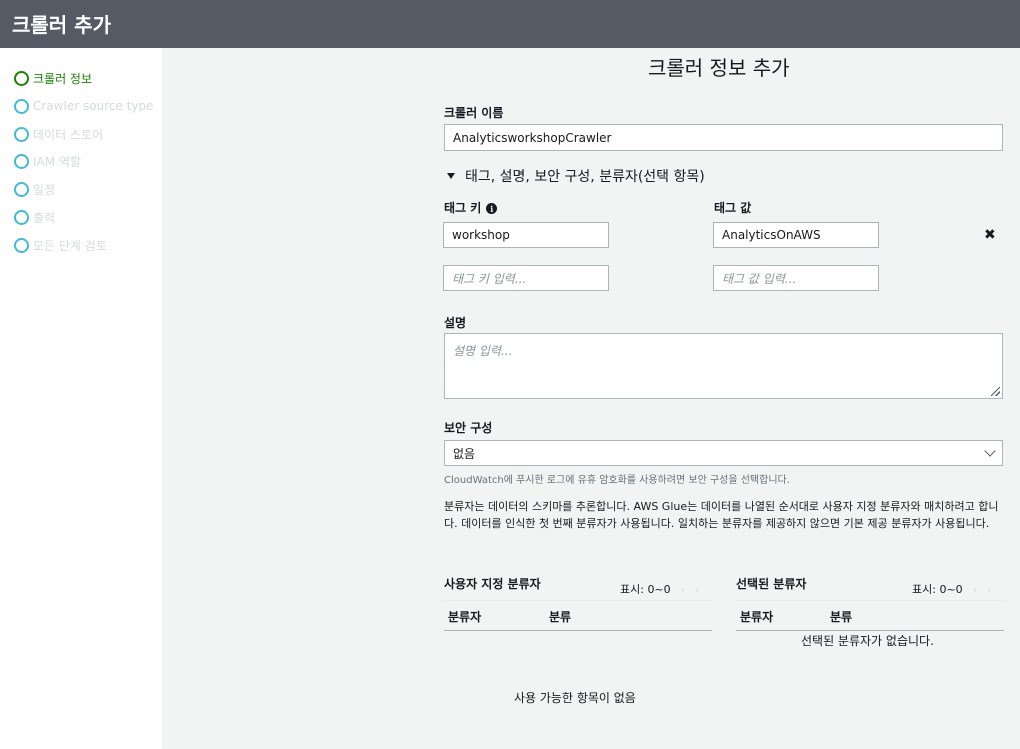 This screenshot has height=749, width=1020. What do you see at coordinates (61, 25) in the screenshot?
I see `page-title: 크롤러 추가` at bounding box center [61, 25].